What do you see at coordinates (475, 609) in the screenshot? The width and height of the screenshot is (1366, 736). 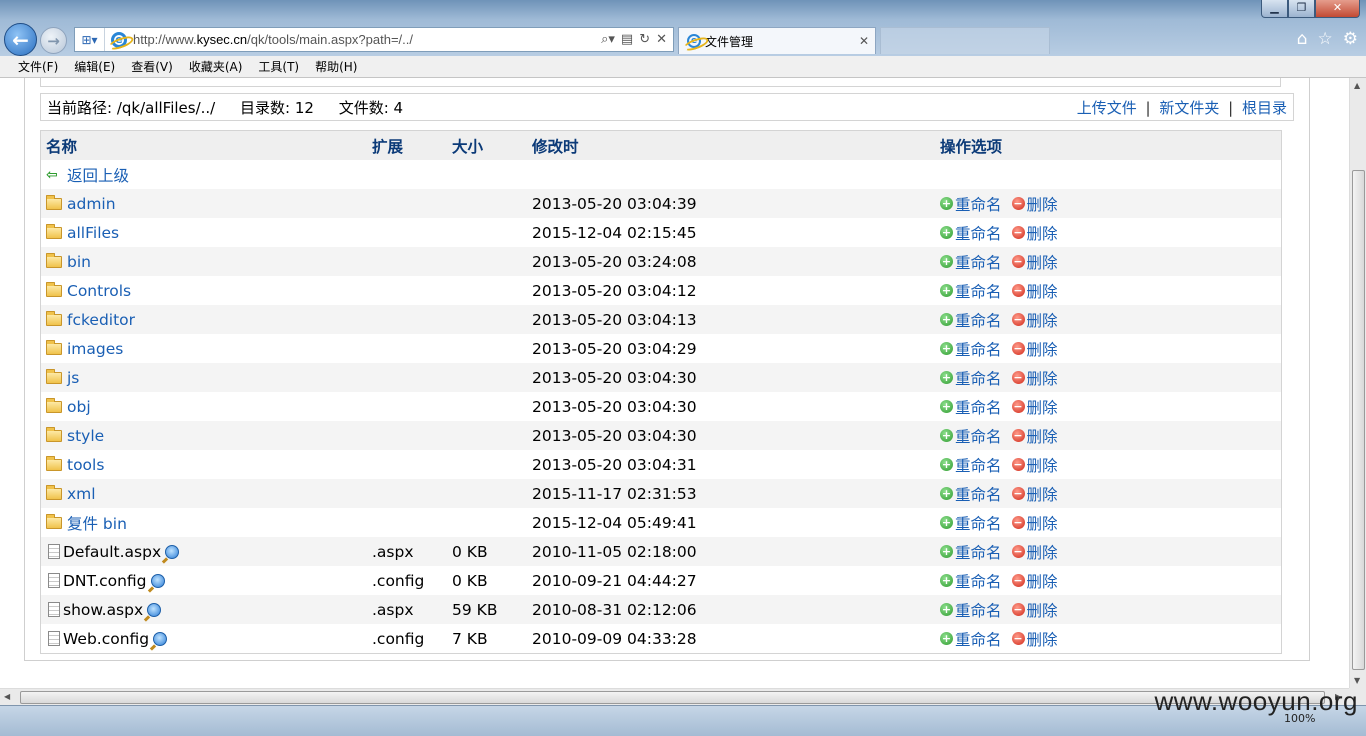 I see `size-cell: 59 KB` at bounding box center [475, 609].